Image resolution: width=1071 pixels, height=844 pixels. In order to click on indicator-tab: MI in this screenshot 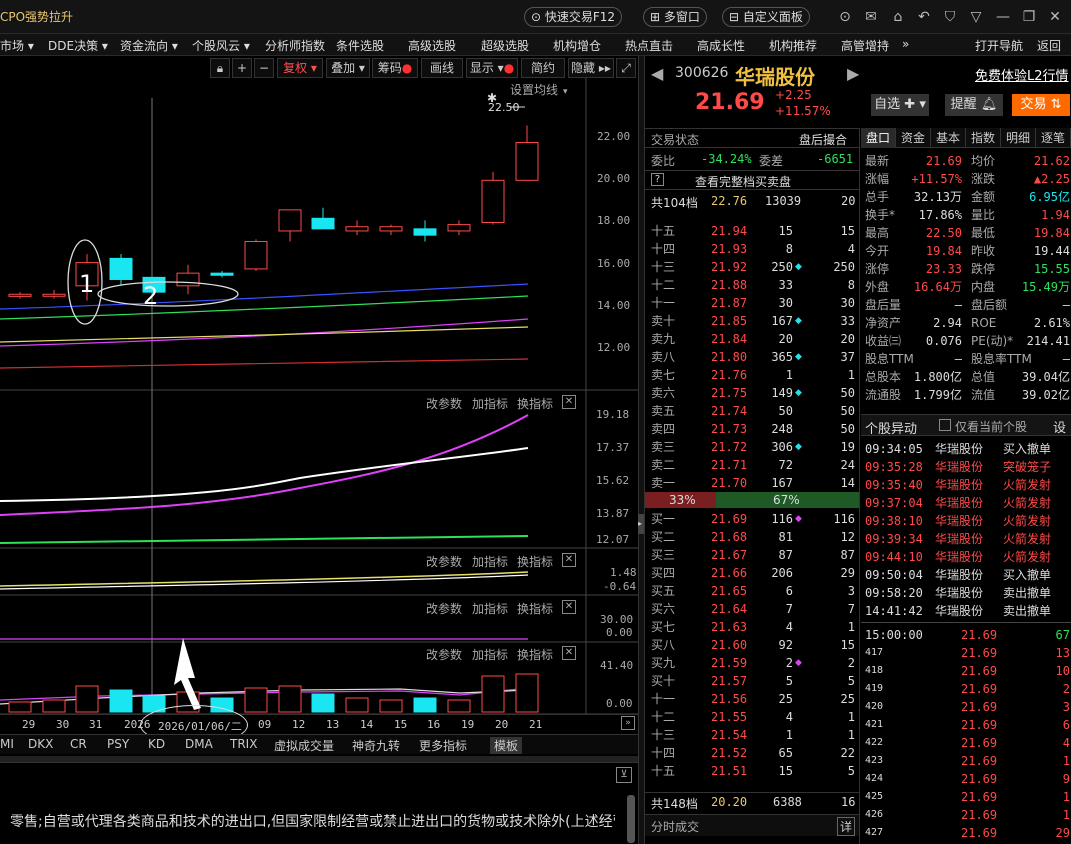, I will do `click(7, 744)`.